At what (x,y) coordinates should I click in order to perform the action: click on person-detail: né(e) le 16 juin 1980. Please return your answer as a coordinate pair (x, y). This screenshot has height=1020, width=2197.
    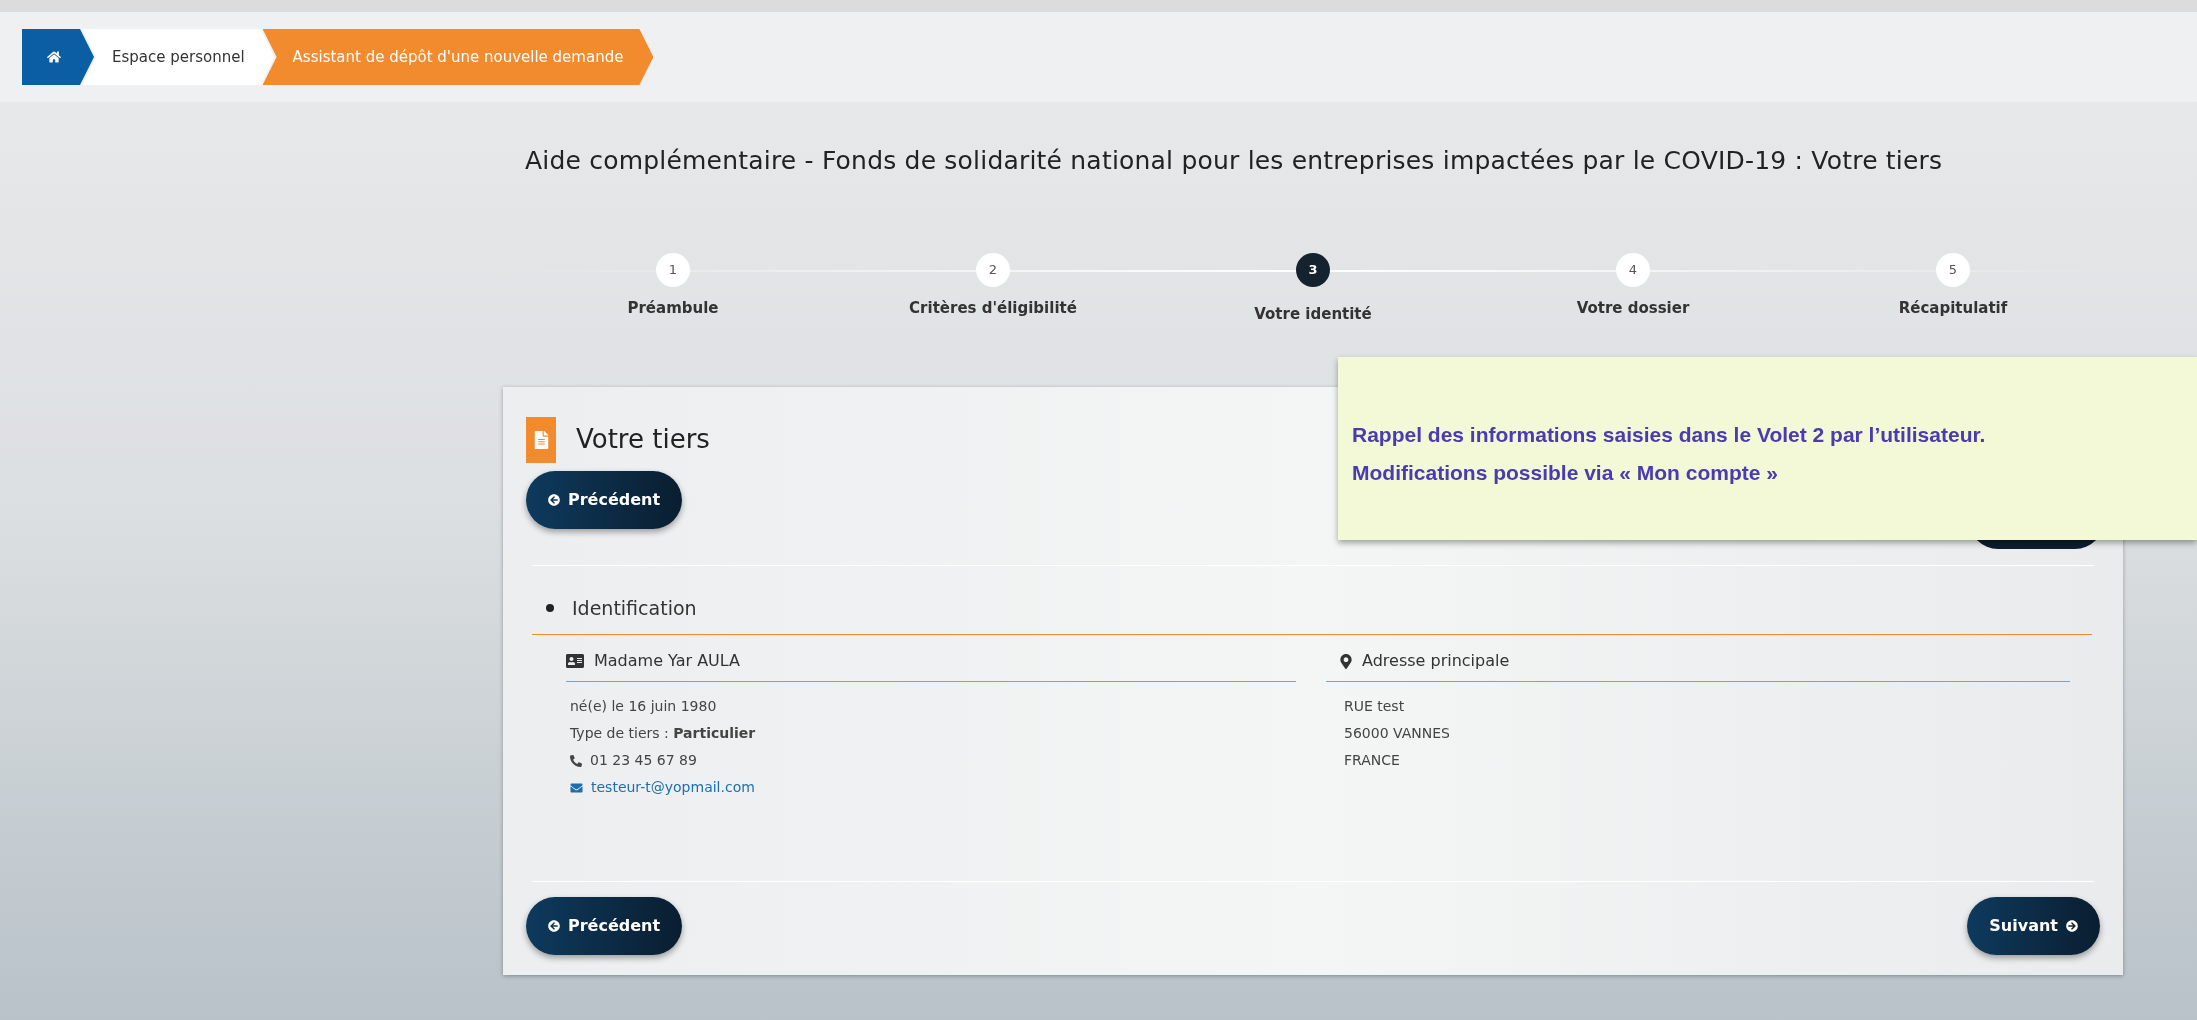
    Looking at the image, I should click on (644, 706).